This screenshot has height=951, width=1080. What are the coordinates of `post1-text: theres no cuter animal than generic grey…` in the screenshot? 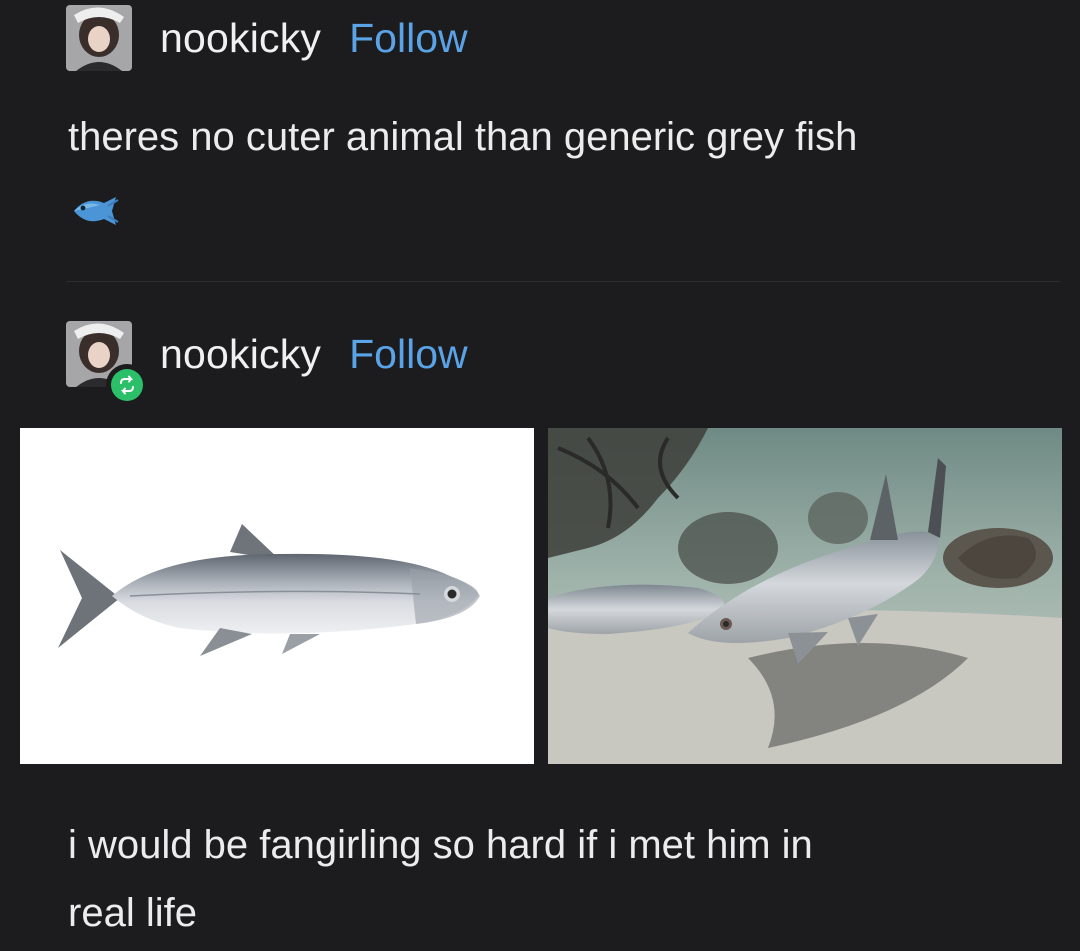 It's located at (463, 137).